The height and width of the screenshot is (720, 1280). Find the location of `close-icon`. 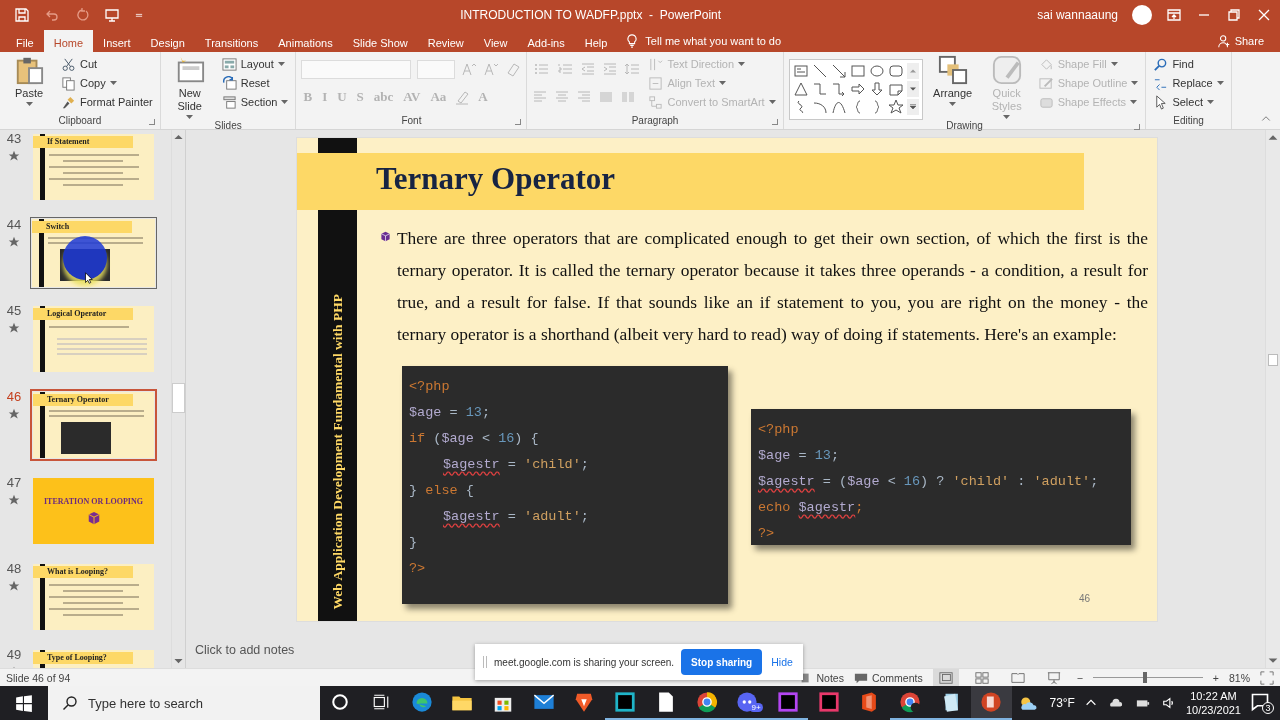

close-icon is located at coordinates (1264, 15).